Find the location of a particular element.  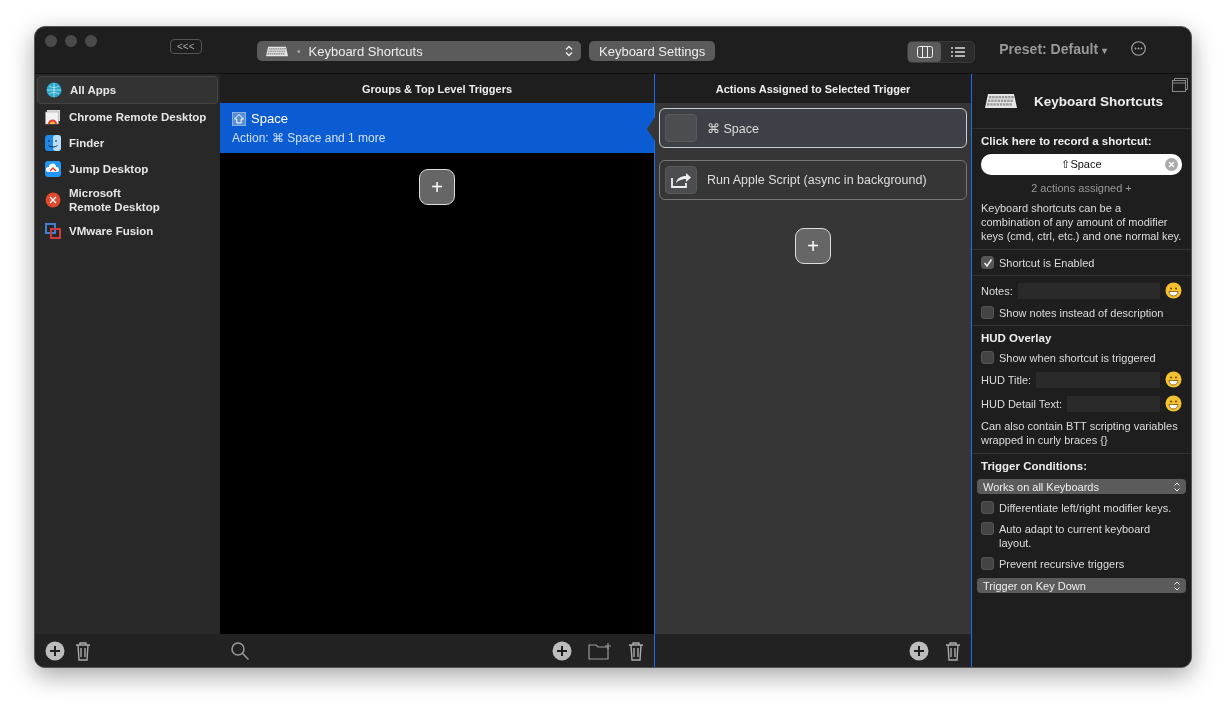

globe-icon is located at coordinates (54, 90).